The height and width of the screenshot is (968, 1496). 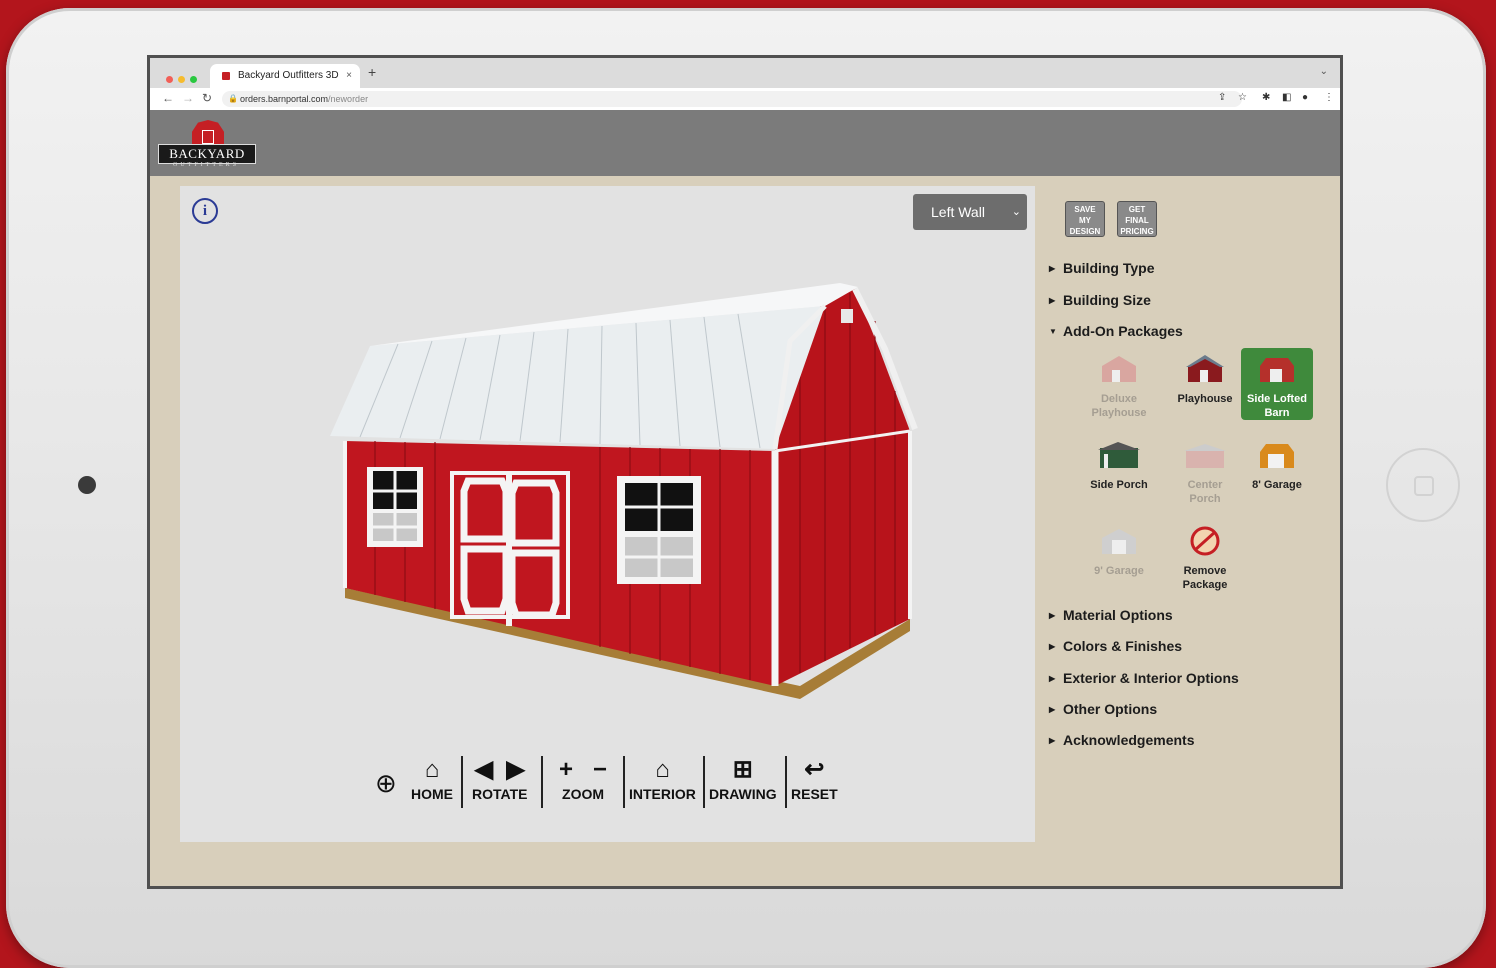 I want to click on floorplan-icon: ⊞, so click(x=742, y=769).